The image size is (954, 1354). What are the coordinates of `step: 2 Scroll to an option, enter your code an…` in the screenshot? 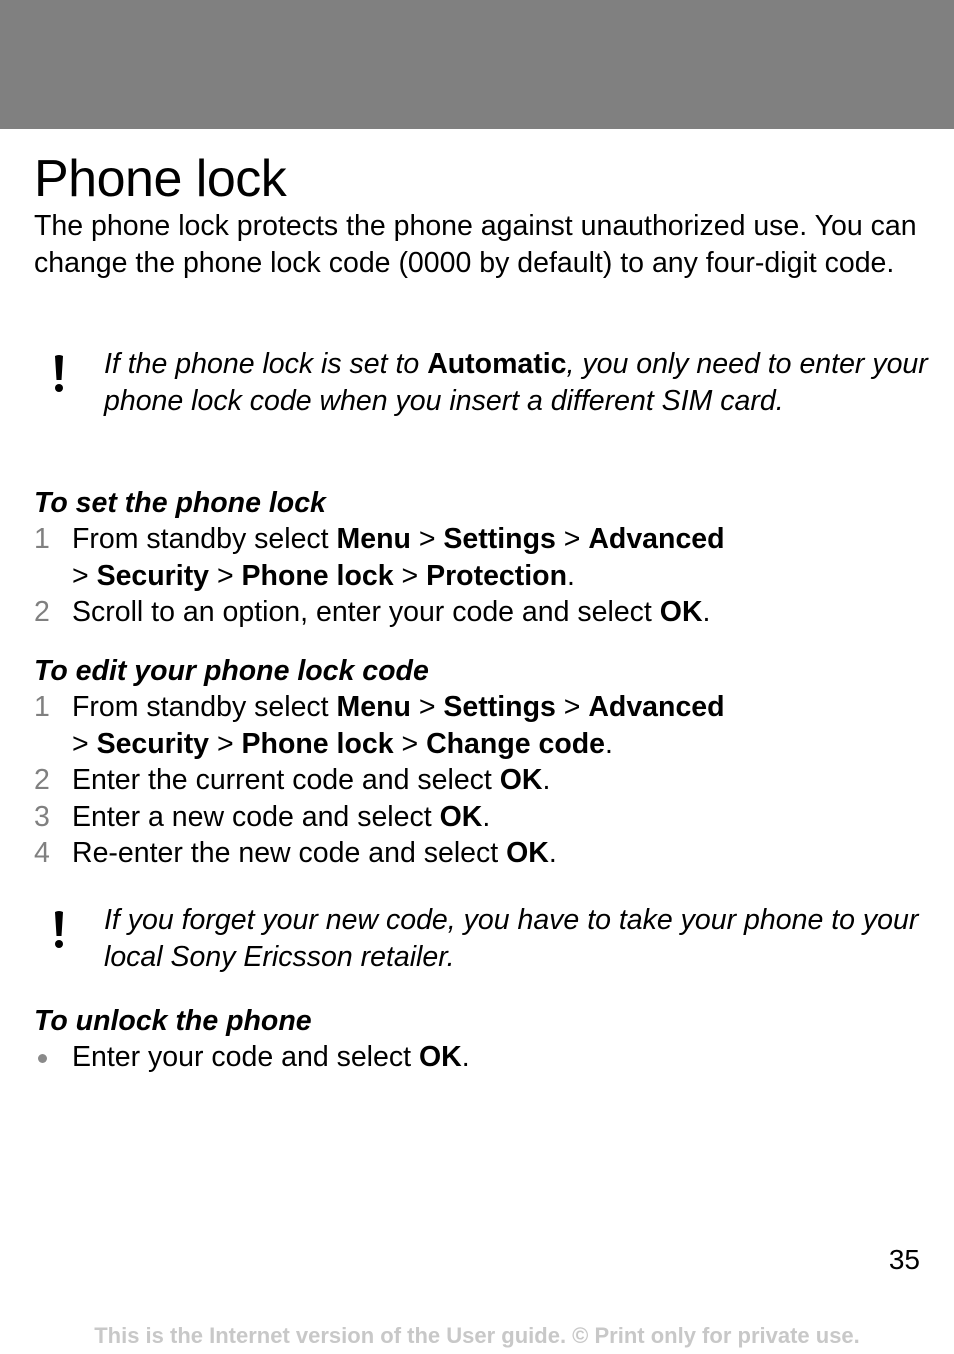 It's located at (372, 612).